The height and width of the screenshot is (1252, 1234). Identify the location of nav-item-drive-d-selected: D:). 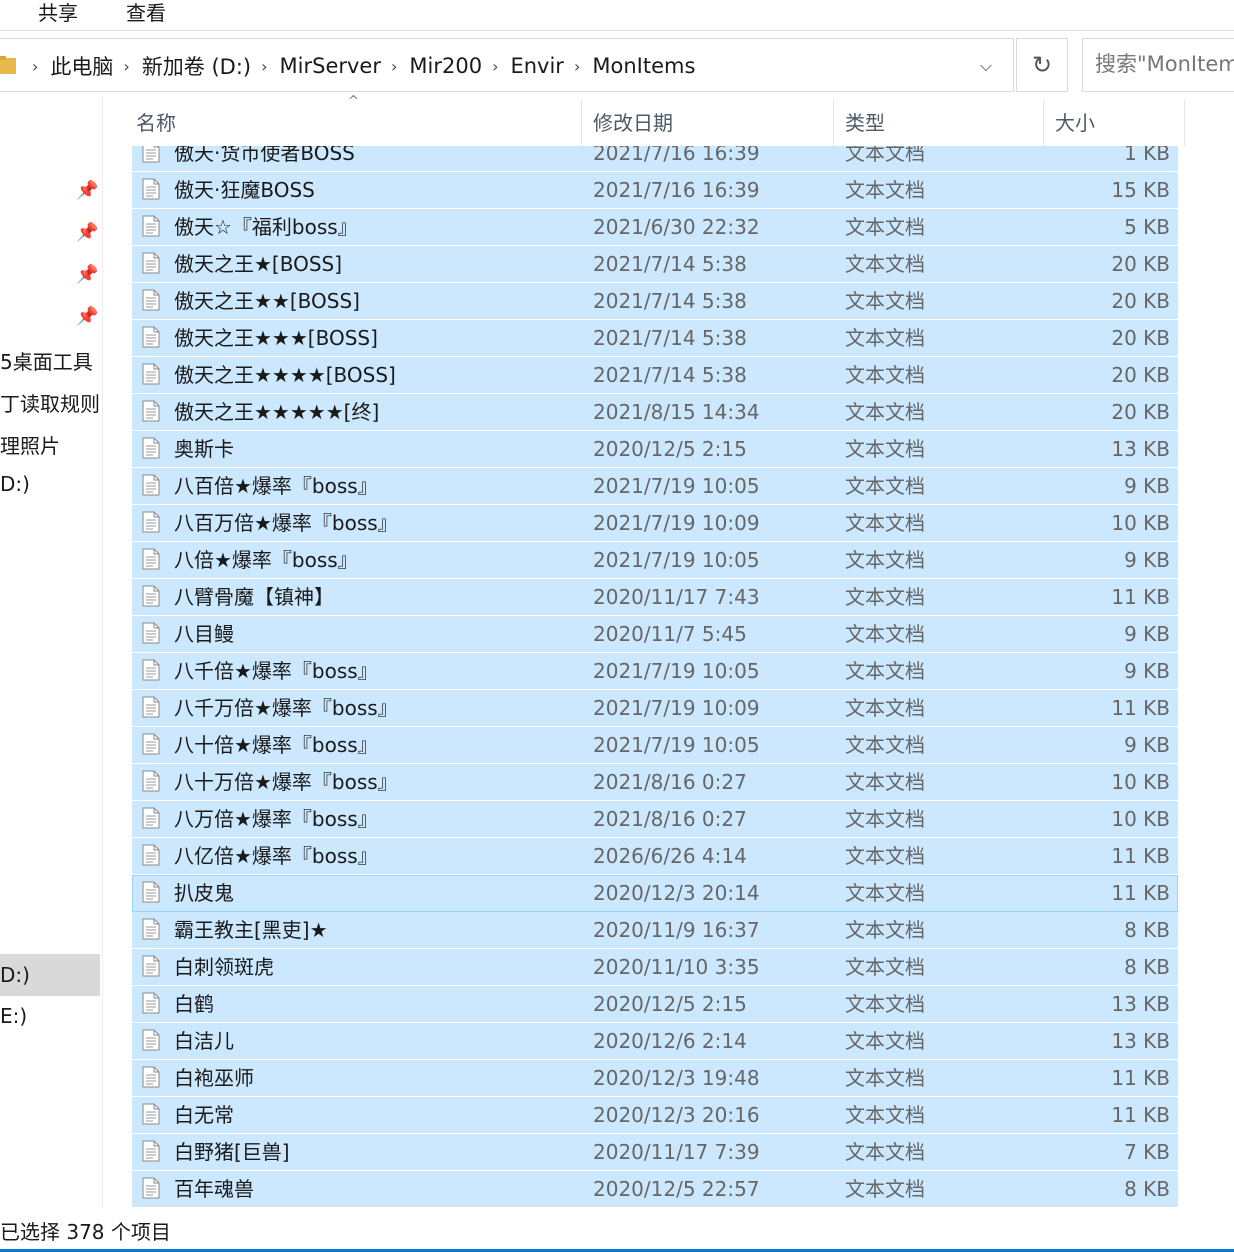
(50, 975).